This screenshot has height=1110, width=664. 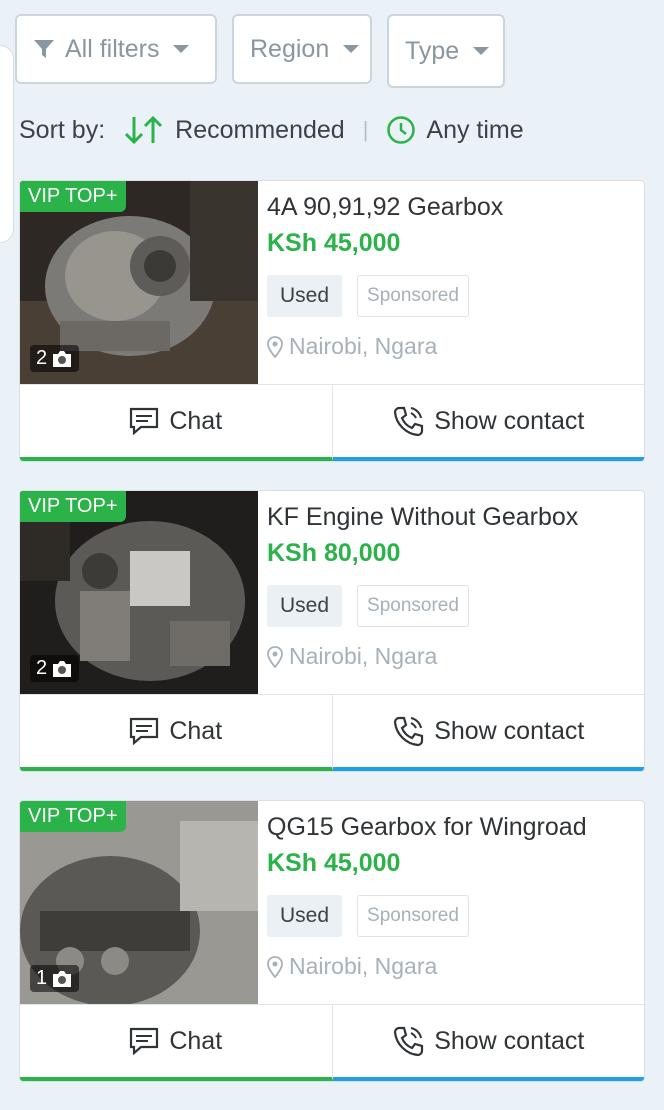 I want to click on listing-title: QG15 Gearbox for Wingroad, so click(x=455, y=829).